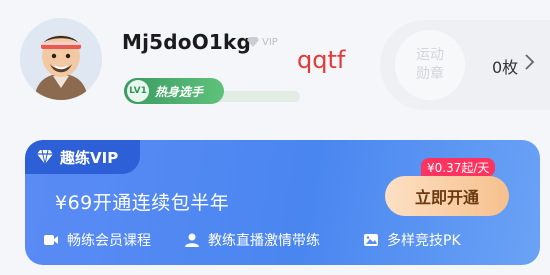 This screenshot has height=275, width=550. Describe the element at coordinates (458, 167) in the screenshot. I see `daily-price-badge: ¥0.37起/天` at that location.